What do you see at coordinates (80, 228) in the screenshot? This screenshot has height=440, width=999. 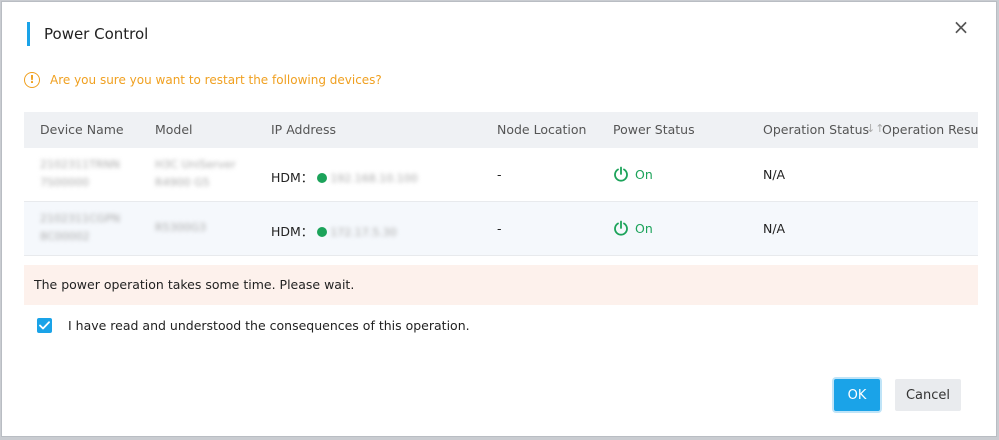 I see `device-name-cell: 2102311CGPN 8C00002` at bounding box center [80, 228].